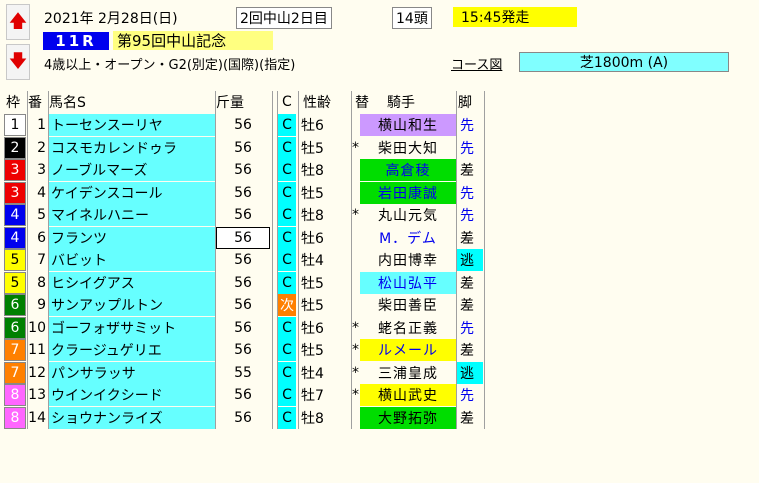  What do you see at coordinates (132, 350) in the screenshot?
I see `horse-name: クラージュゲリエ` at bounding box center [132, 350].